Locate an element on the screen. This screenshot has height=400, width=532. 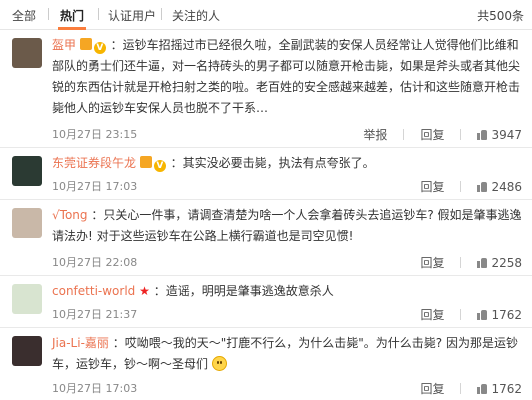
like-count: 3947 is located at coordinates (506, 135).